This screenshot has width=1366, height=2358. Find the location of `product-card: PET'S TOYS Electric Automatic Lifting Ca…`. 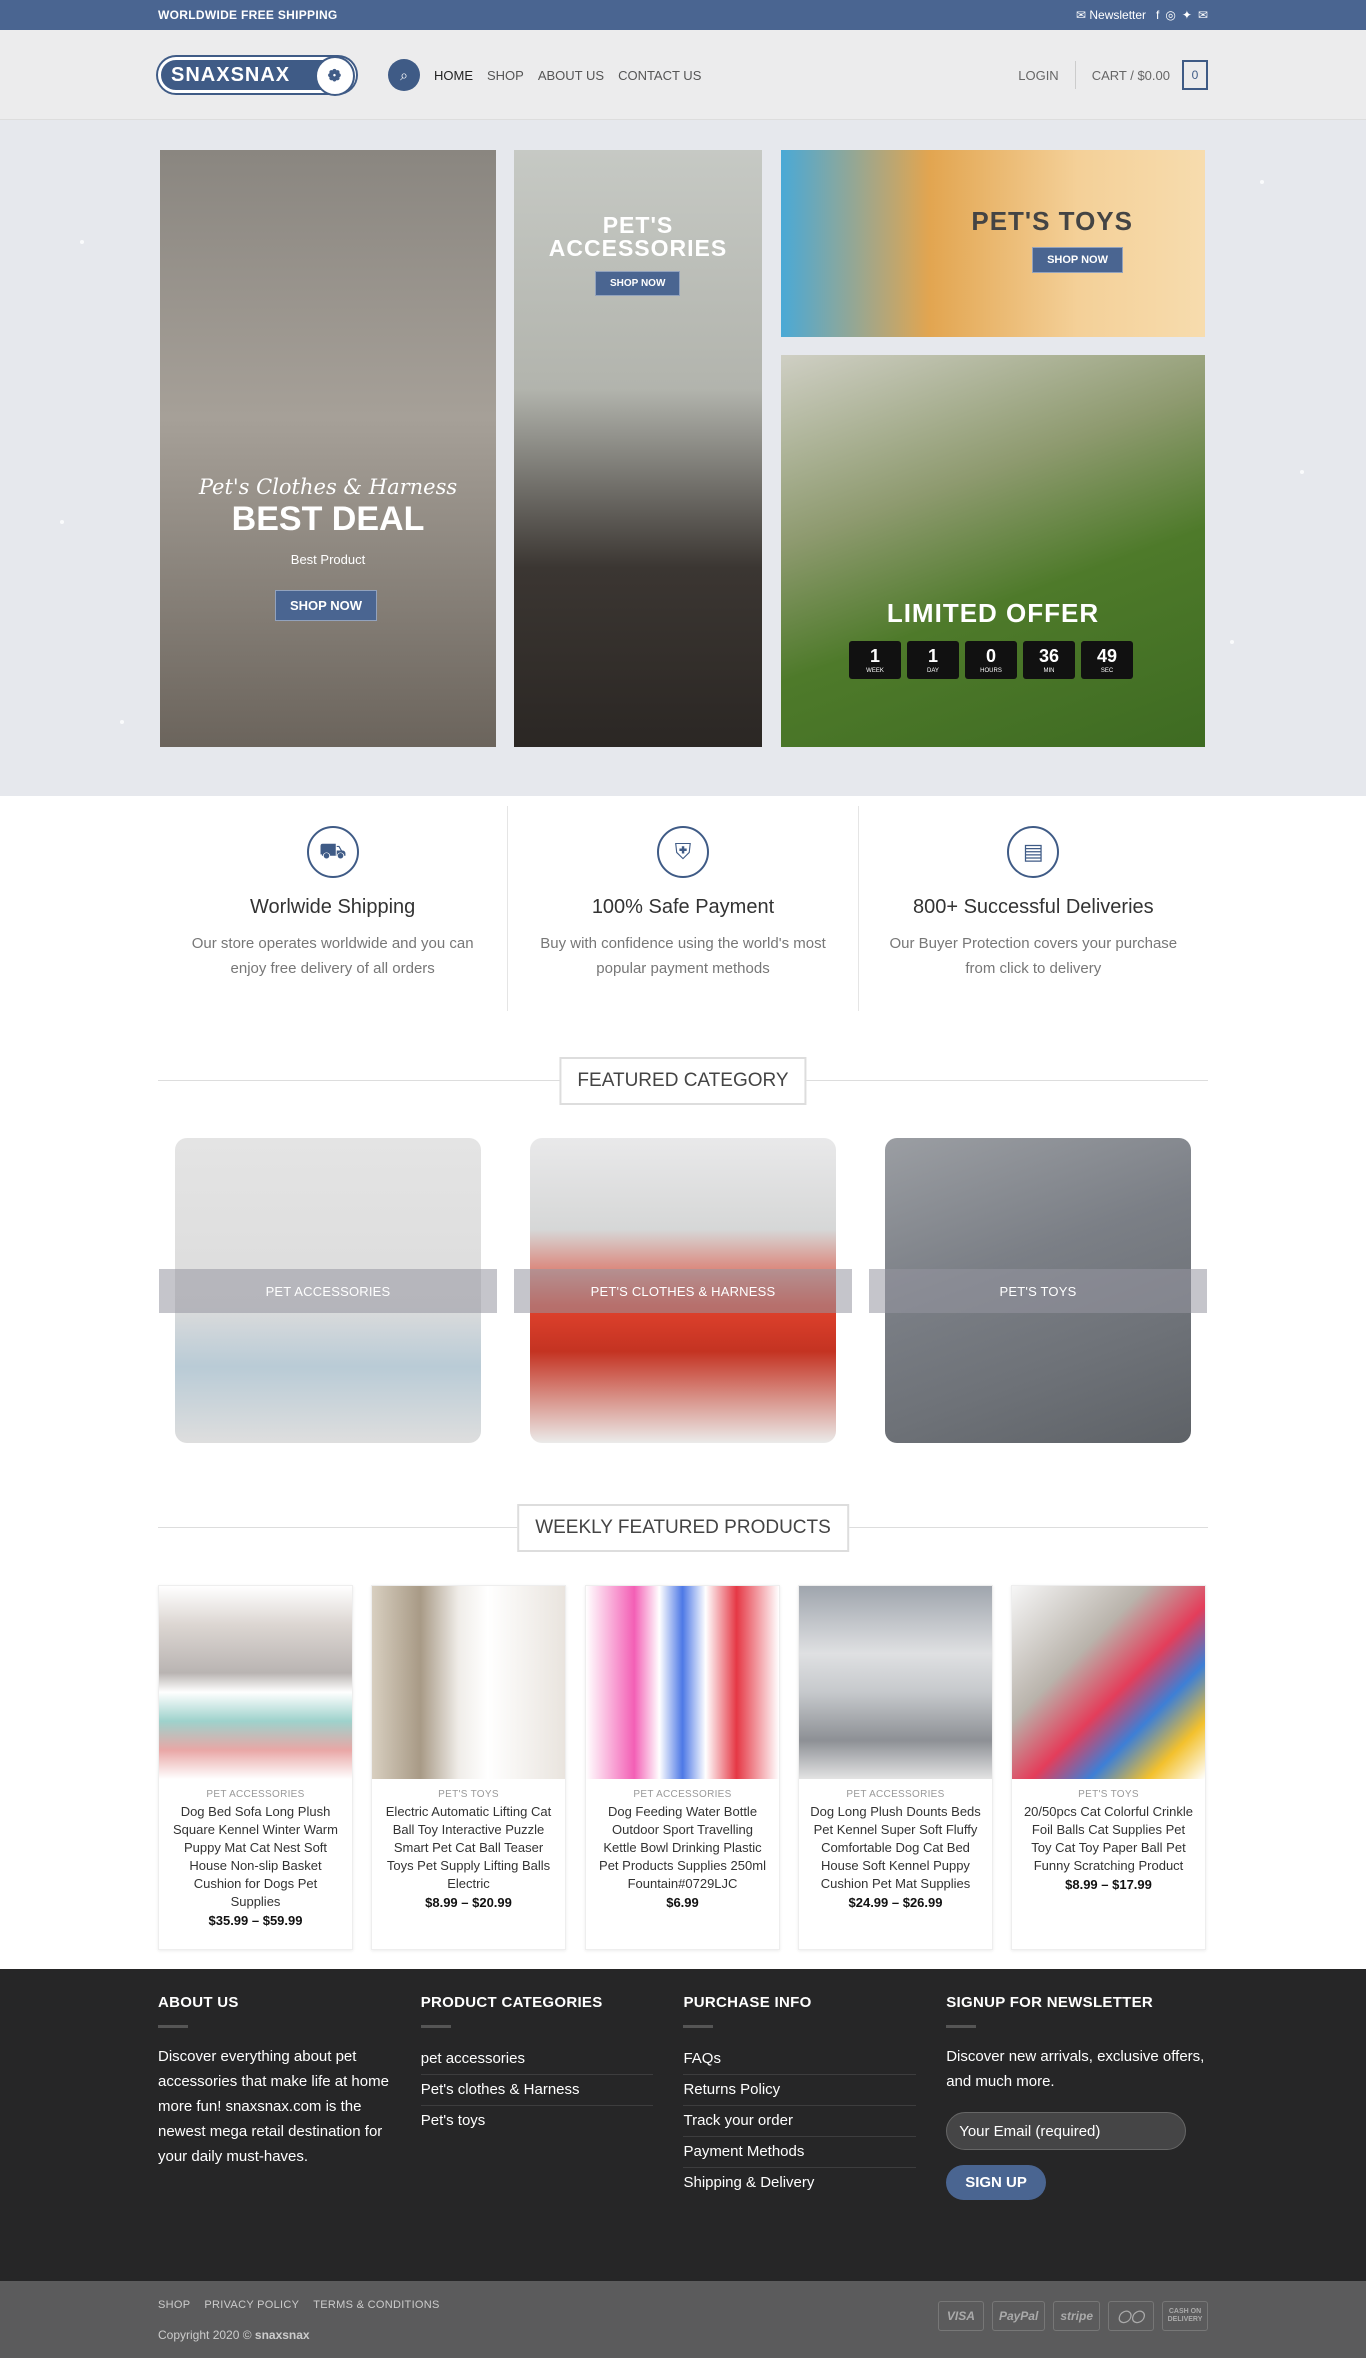

product-card: PET'S TOYS Electric Automatic Lifting Ca… is located at coordinates (468, 1767).